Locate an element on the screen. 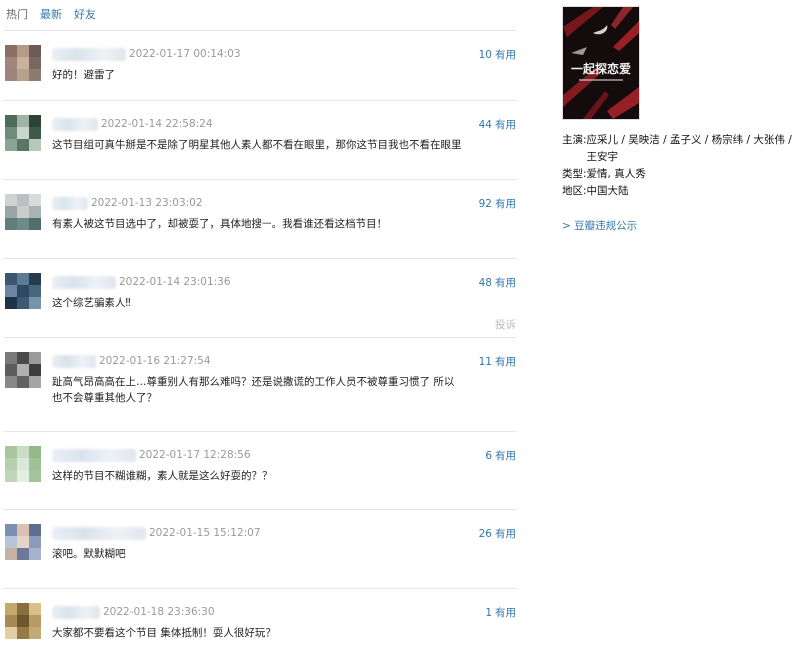  vote-count: 26 有用 is located at coordinates (497, 533).